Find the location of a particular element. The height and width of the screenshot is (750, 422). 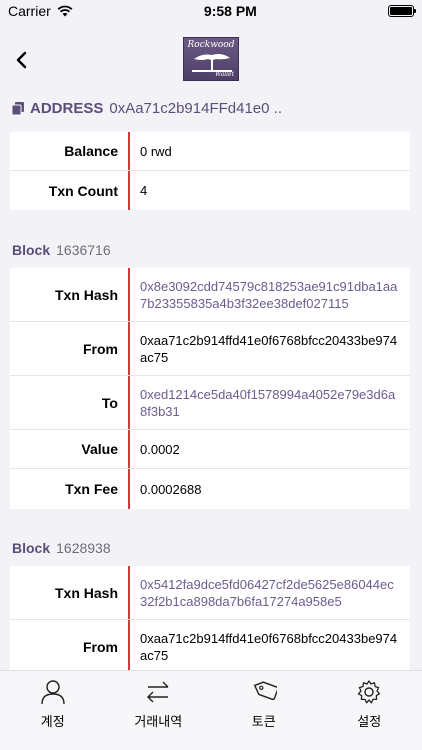

wifi-icon is located at coordinates (65, 11).